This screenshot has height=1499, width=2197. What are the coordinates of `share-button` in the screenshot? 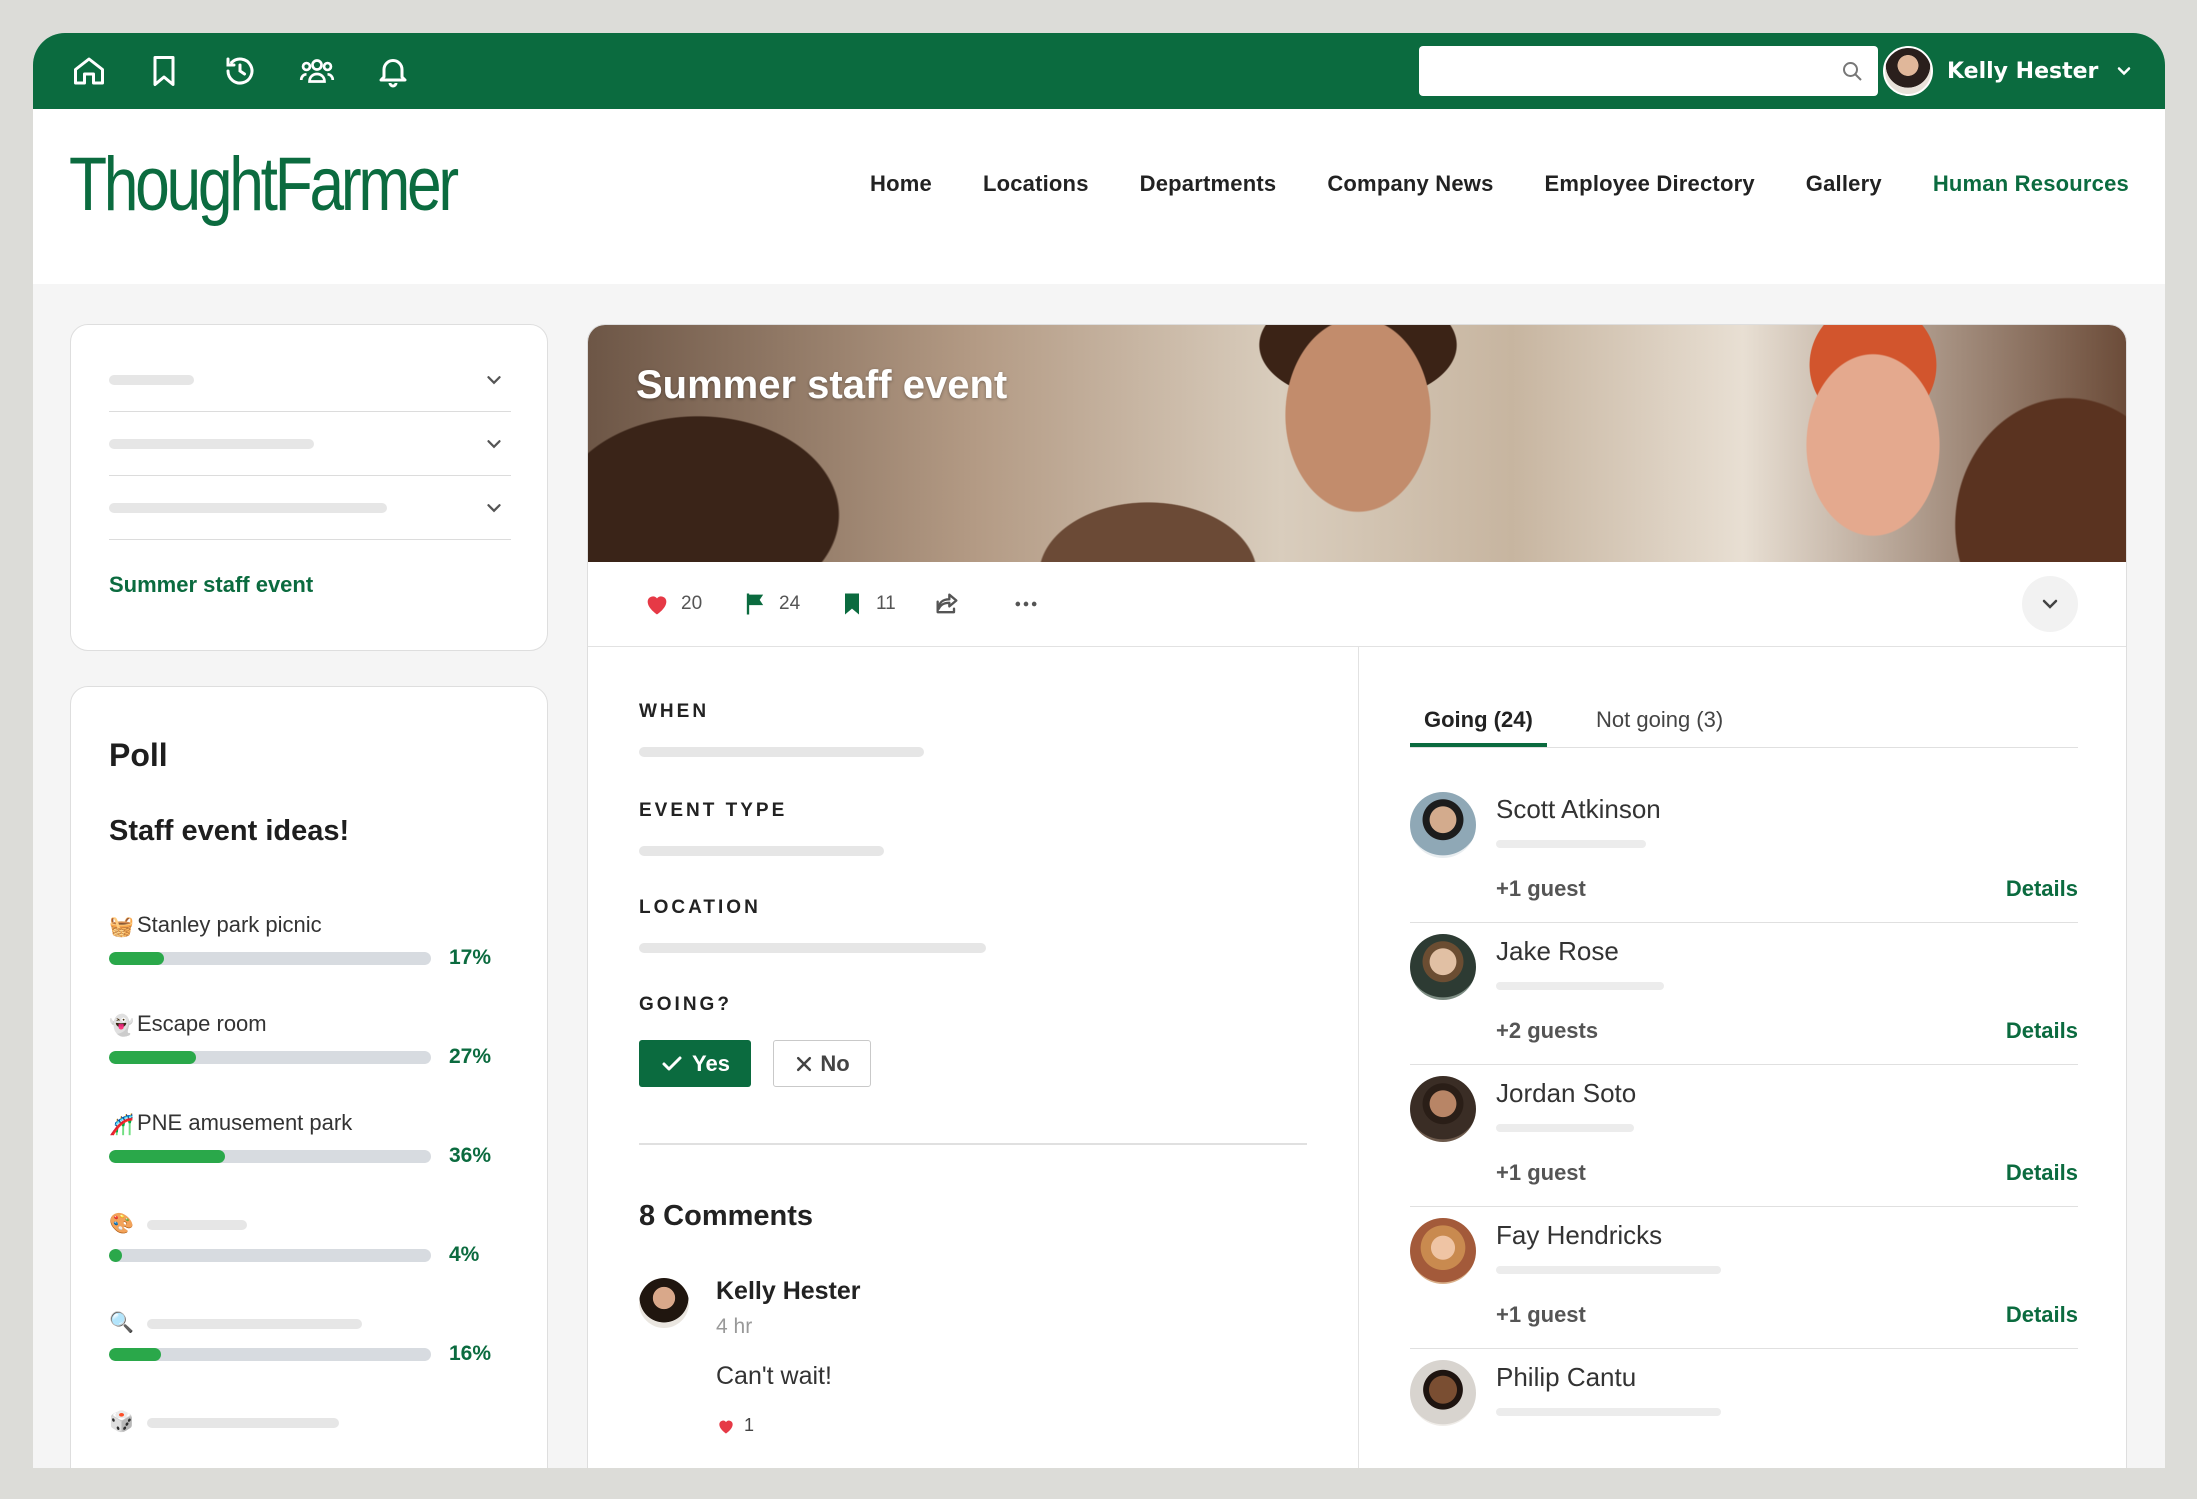 It's located at (947, 604).